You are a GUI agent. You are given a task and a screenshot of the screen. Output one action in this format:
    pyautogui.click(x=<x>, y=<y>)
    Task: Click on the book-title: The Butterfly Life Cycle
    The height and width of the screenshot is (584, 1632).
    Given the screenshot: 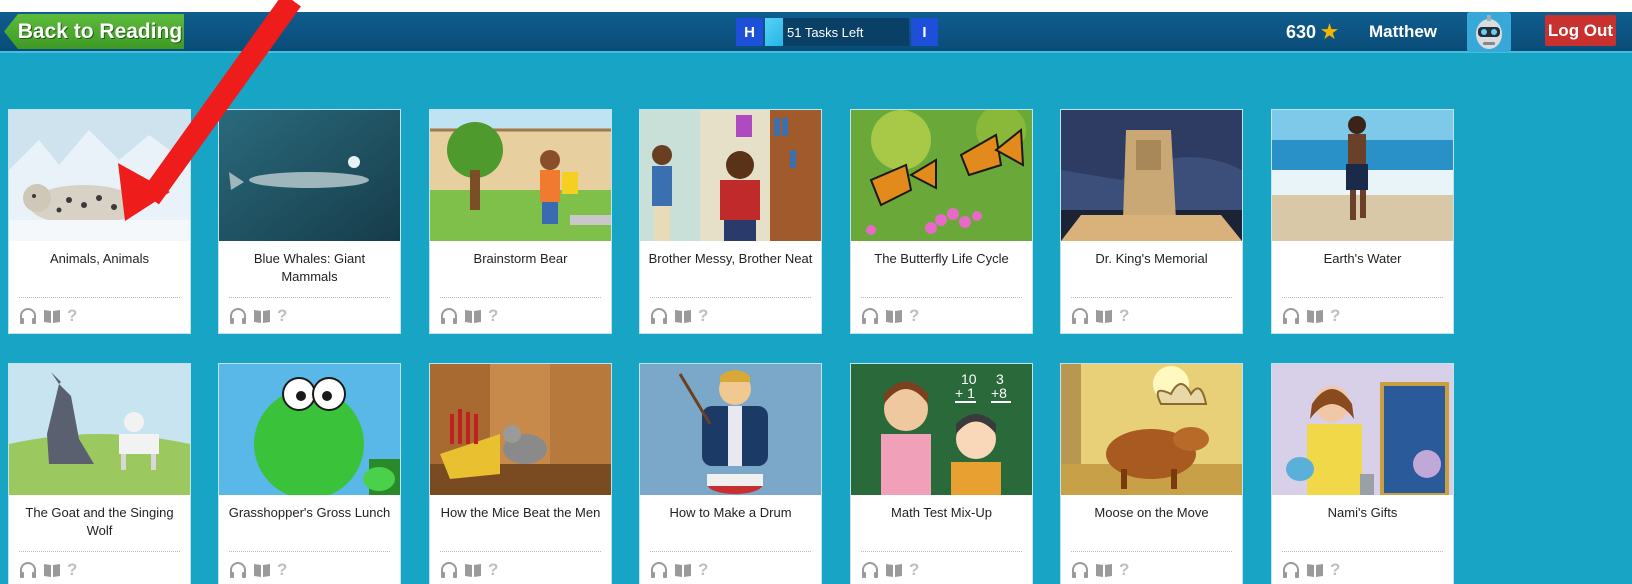 What is the action you would take?
    pyautogui.click(x=941, y=269)
    